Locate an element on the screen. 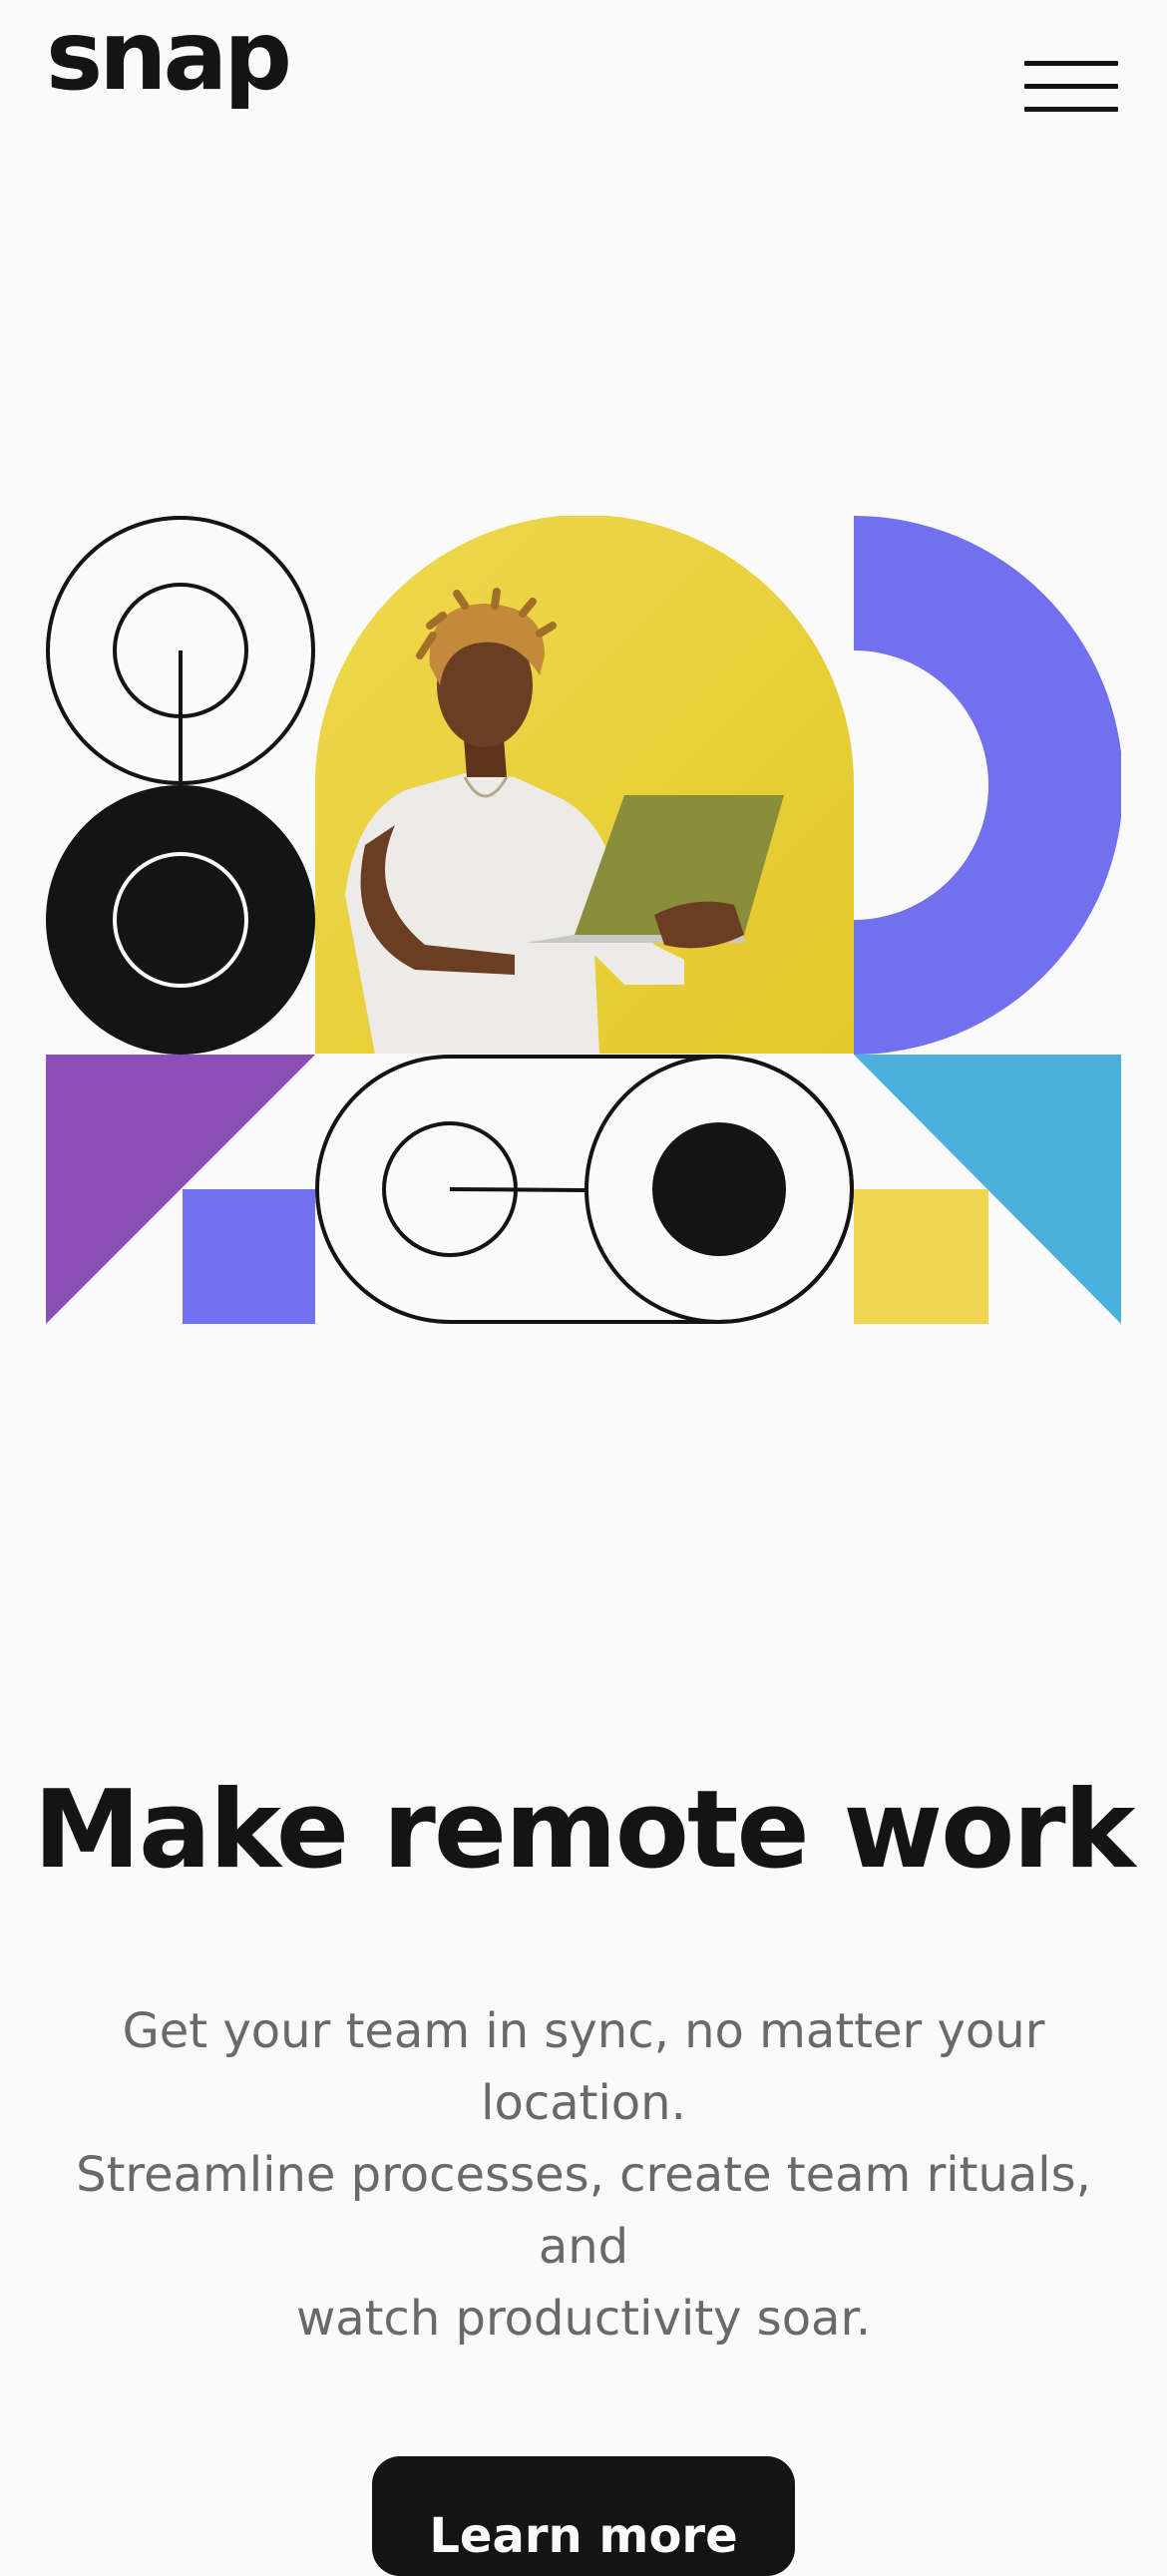 The width and height of the screenshot is (1167, 2576). hero-headline: Make remote work is located at coordinates (584, 1830).